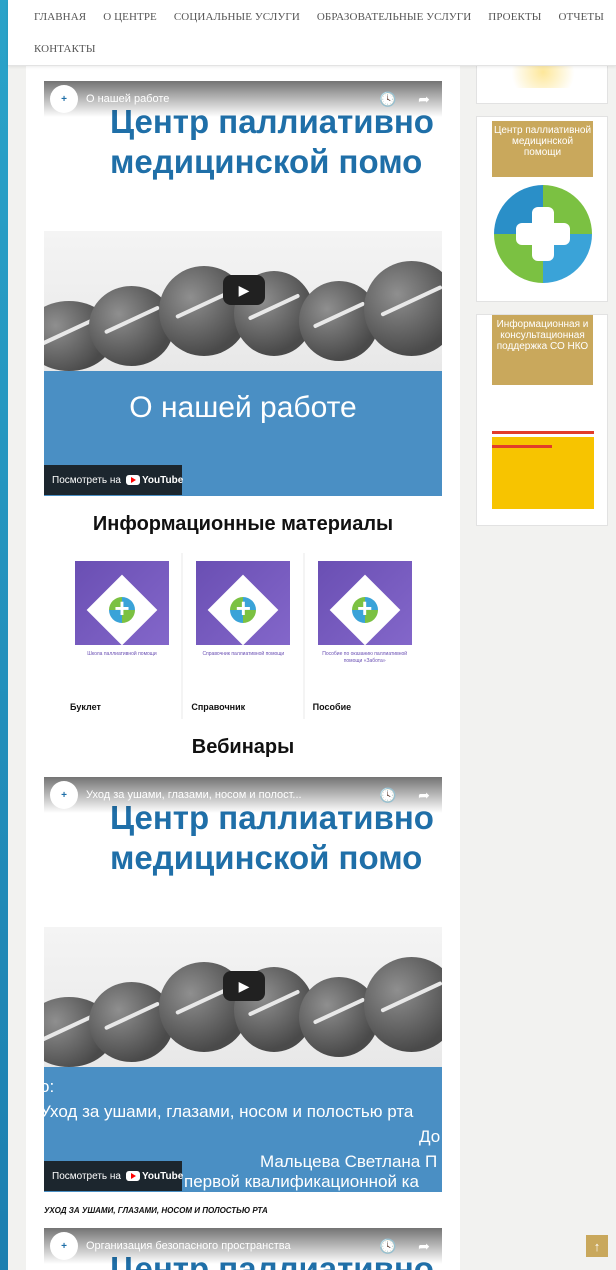 This screenshot has width=616, height=1270. What do you see at coordinates (243, 627) in the screenshot?
I see `handbook-cover-image: Справочник паллиативной помощи` at bounding box center [243, 627].